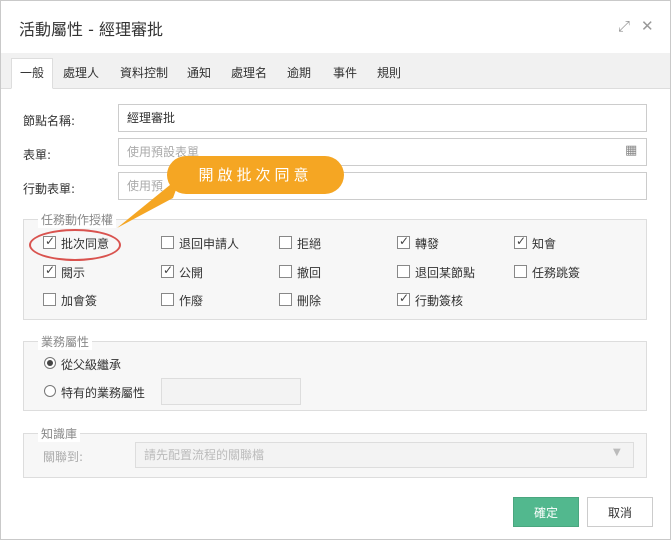 This screenshot has width=671, height=540. What do you see at coordinates (50, 391) in the screenshot?
I see `radio-specific-attributes` at bounding box center [50, 391].